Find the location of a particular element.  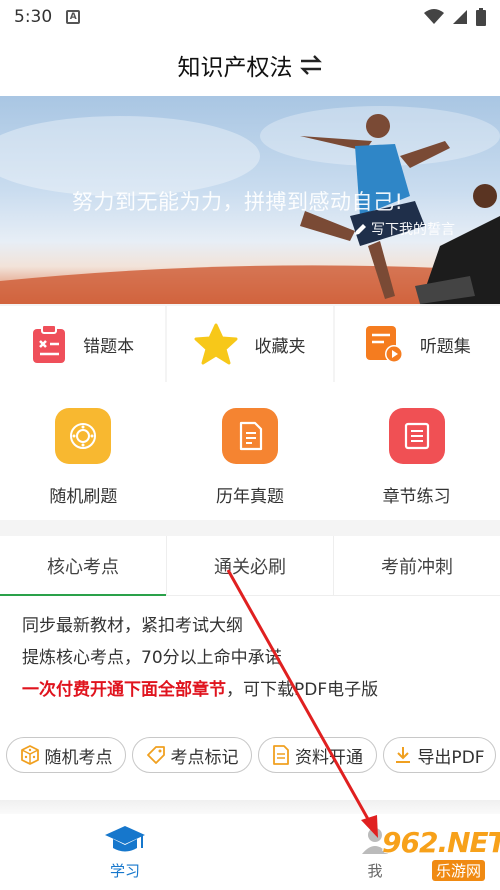

status-bar: 5:30 A is located at coordinates (250, 17).